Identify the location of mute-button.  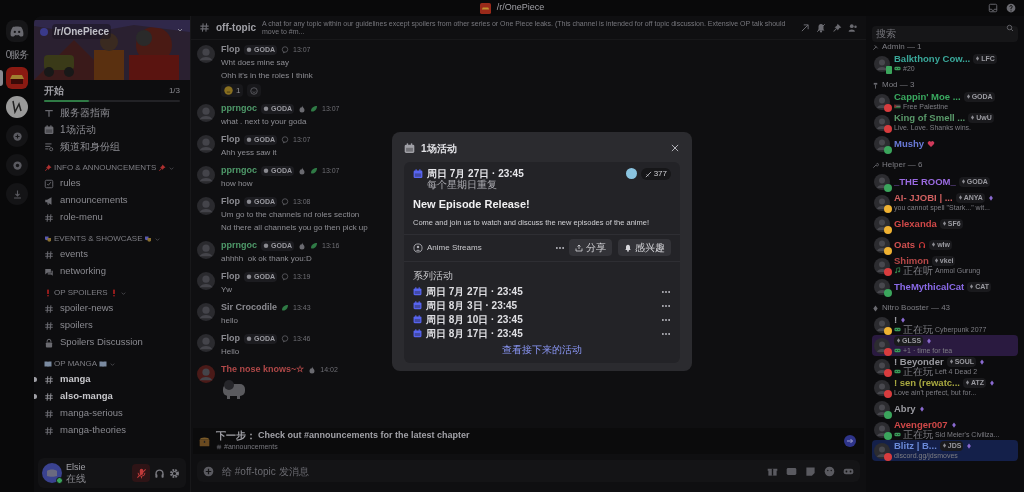
(141, 473).